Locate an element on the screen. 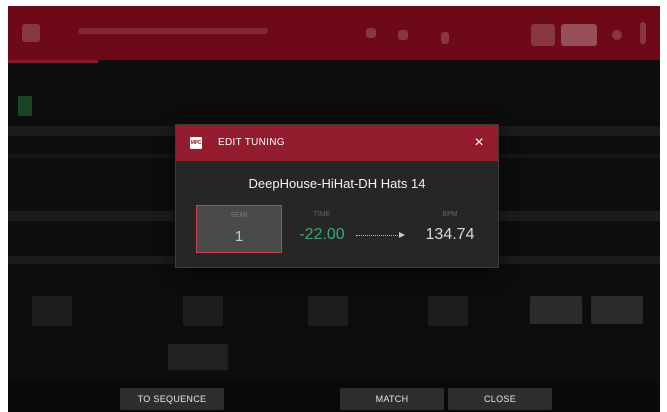  save-icon is located at coordinates (445, 38).